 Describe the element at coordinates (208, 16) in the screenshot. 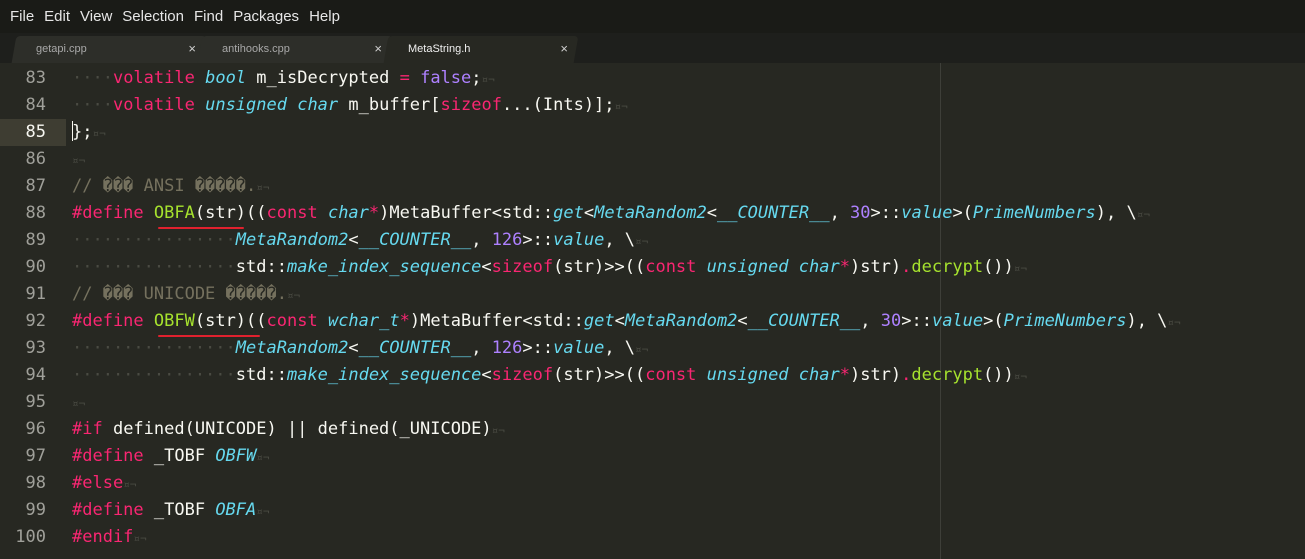

I see `menu-find: Find` at that location.